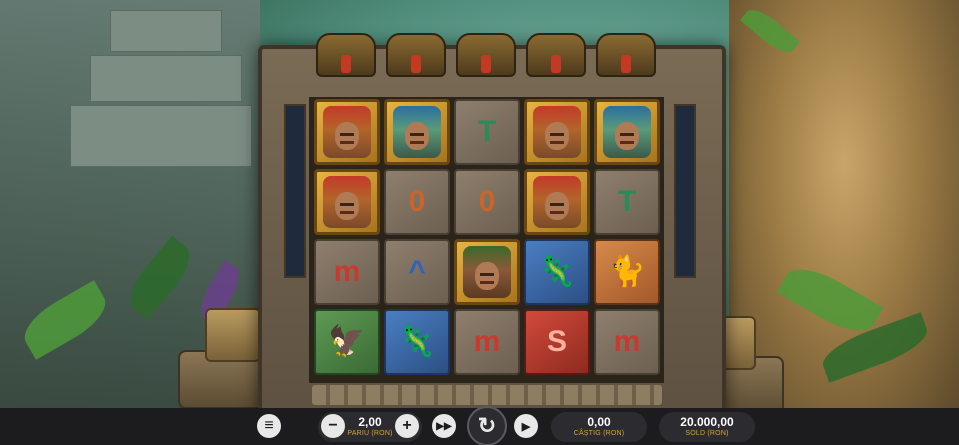 This screenshot has width=959, height=445. I want to click on red-serpent-tile-symbol: S, so click(556, 341).